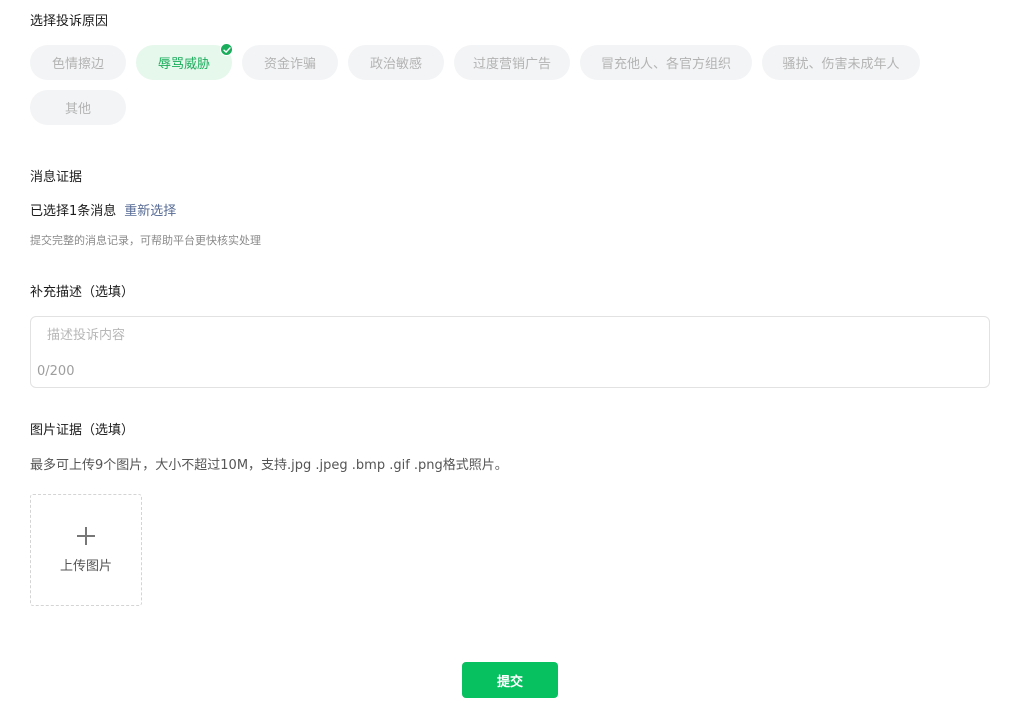 This screenshot has height=716, width=1014. I want to click on description-section-title: 补充描述（选填）, so click(82, 292).